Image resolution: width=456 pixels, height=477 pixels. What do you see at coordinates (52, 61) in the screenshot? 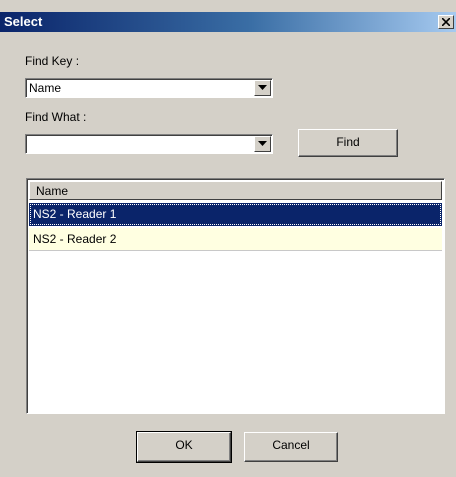
I see `find-key-label: Find Key :` at bounding box center [52, 61].